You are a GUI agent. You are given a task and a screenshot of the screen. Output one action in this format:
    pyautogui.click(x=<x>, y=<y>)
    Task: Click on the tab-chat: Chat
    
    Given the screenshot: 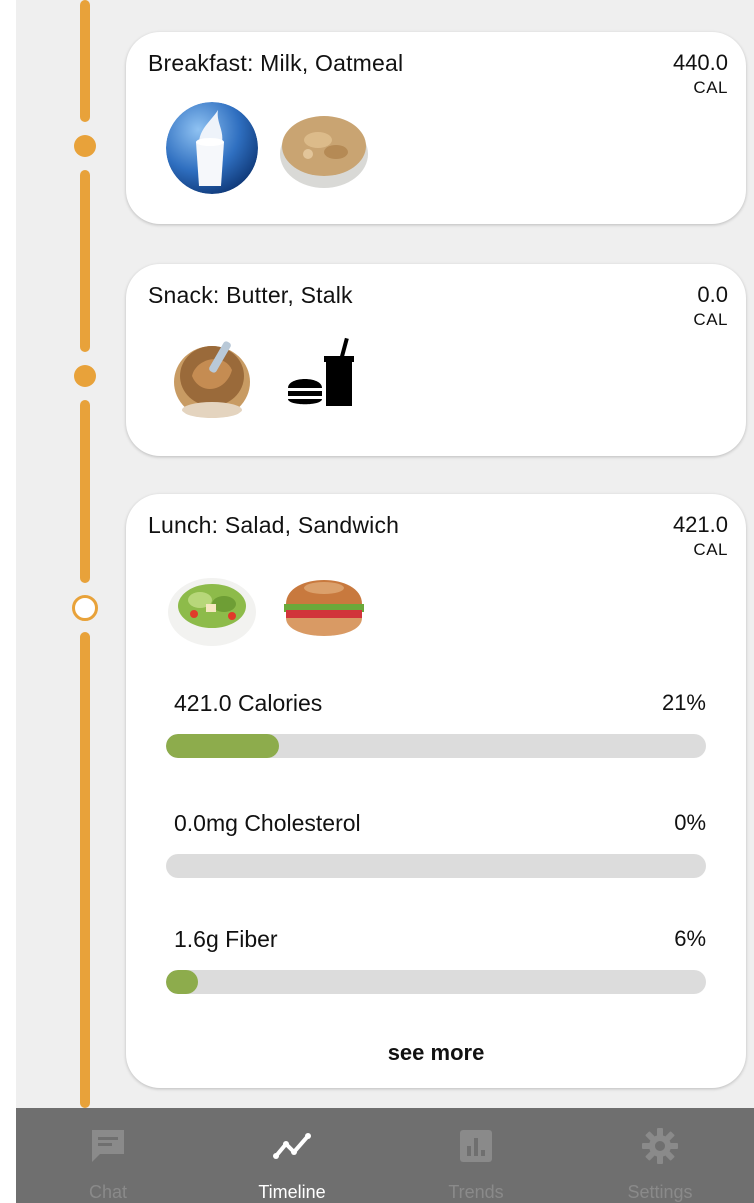 What is the action you would take?
    pyautogui.click(x=108, y=1155)
    